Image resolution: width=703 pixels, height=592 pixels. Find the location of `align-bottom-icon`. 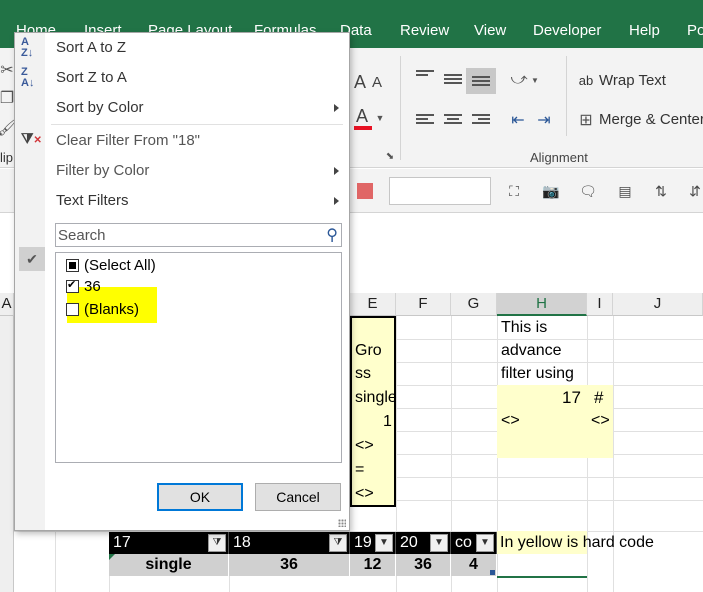

align-bottom-icon is located at coordinates (481, 83).